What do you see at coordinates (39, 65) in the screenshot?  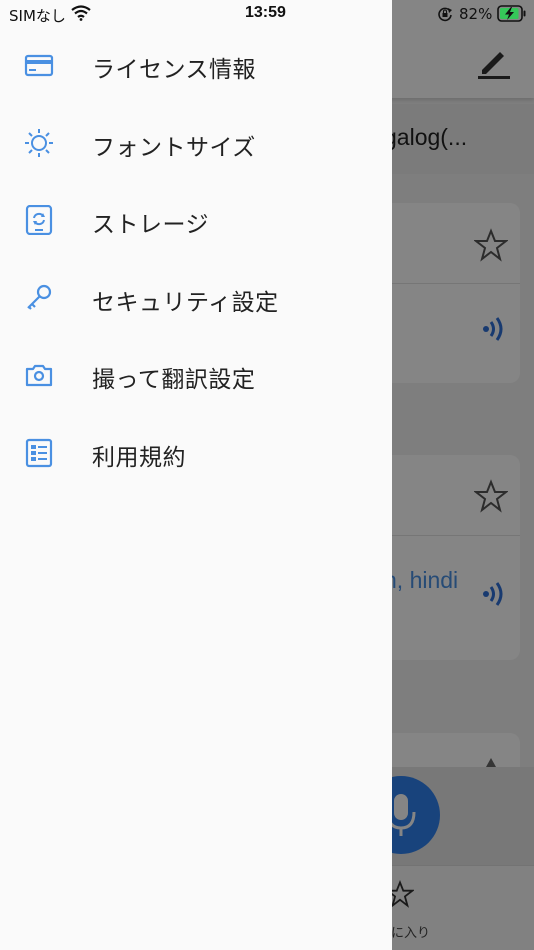 I see `credit-card-icon` at bounding box center [39, 65].